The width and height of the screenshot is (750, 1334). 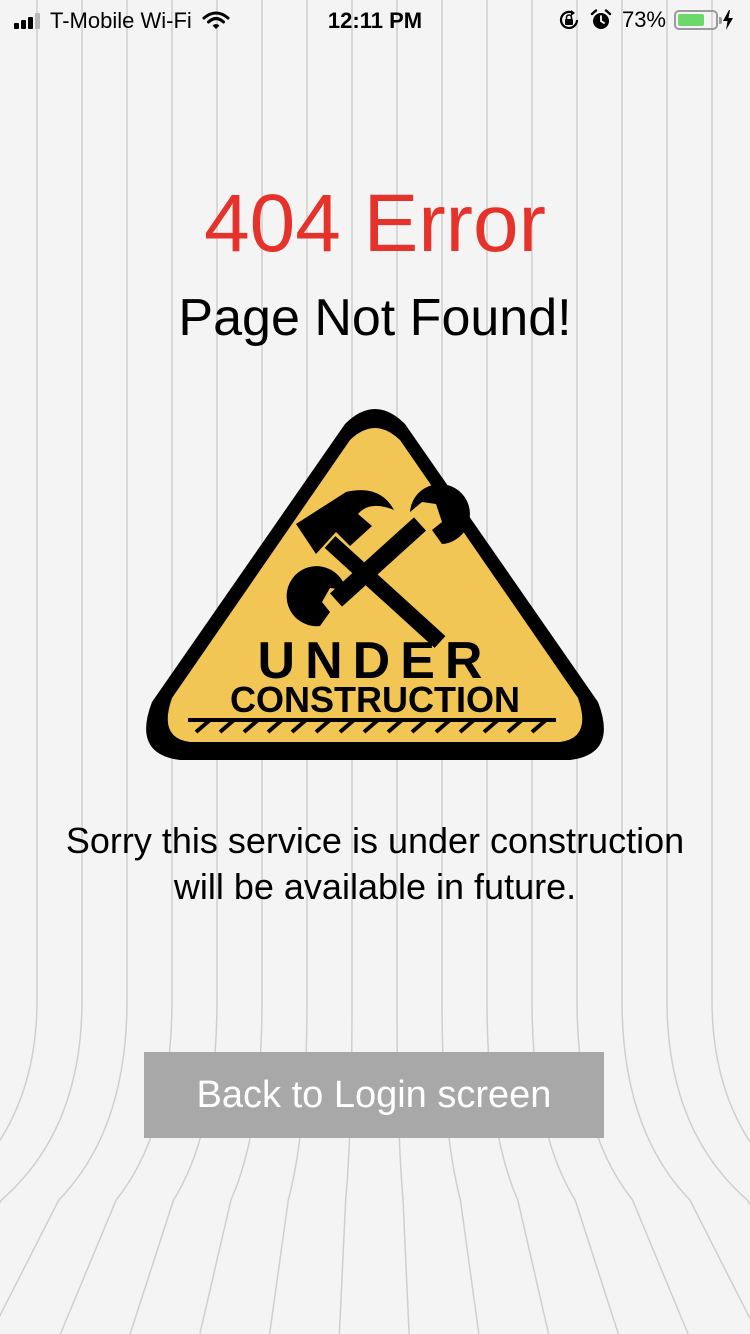 What do you see at coordinates (643, 19) in the screenshot?
I see `battery-percent: 73%` at bounding box center [643, 19].